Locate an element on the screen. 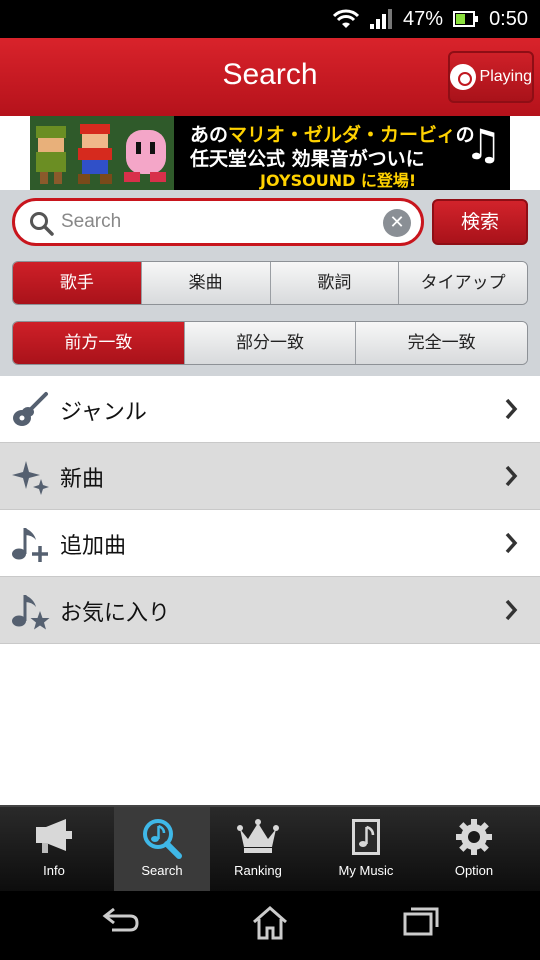 The image size is (540, 960). playing-label: Playing is located at coordinates (505, 76).